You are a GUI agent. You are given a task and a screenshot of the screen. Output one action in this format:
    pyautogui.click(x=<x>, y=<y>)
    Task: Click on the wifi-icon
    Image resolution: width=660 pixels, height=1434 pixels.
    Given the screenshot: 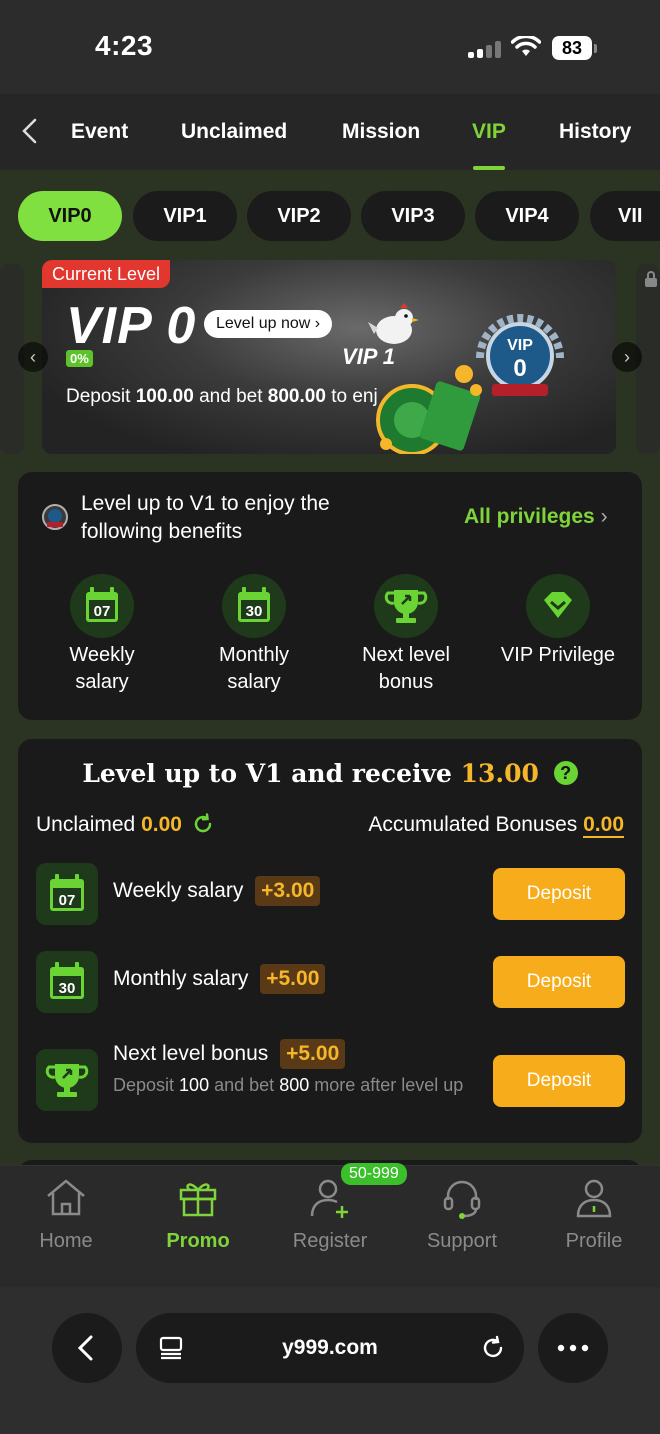 What is the action you would take?
    pyautogui.click(x=526, y=46)
    